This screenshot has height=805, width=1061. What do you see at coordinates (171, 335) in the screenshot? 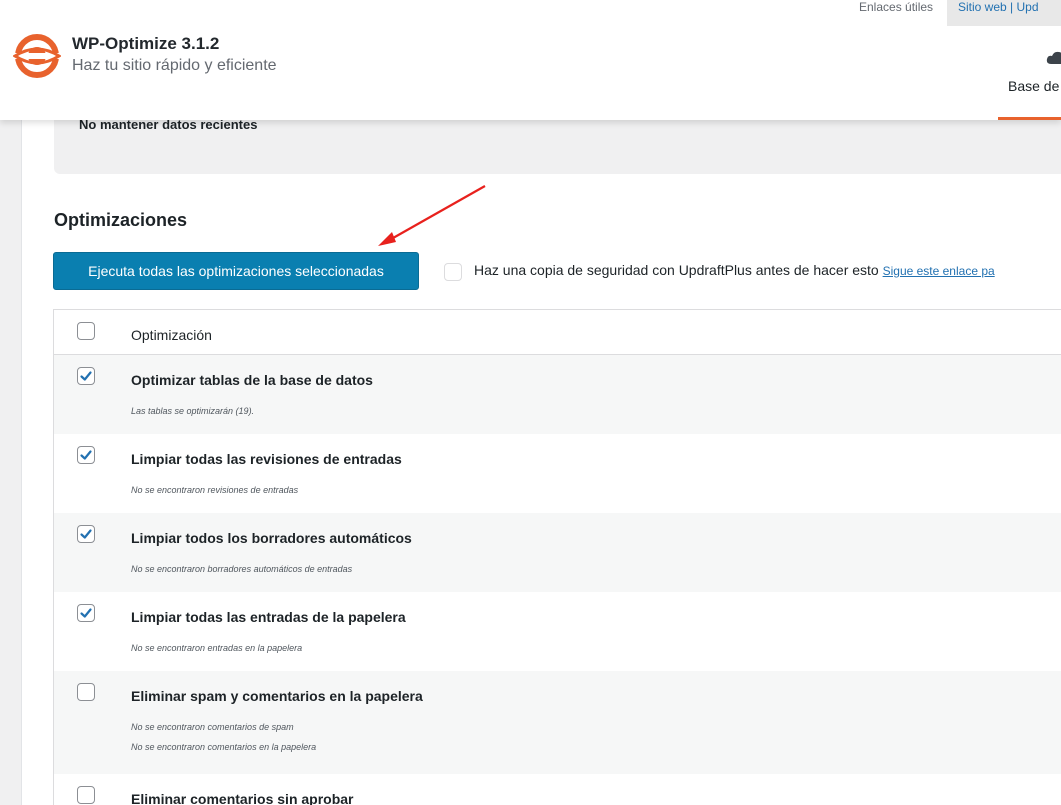
I see `column-header-optimization: Optimización` at bounding box center [171, 335].